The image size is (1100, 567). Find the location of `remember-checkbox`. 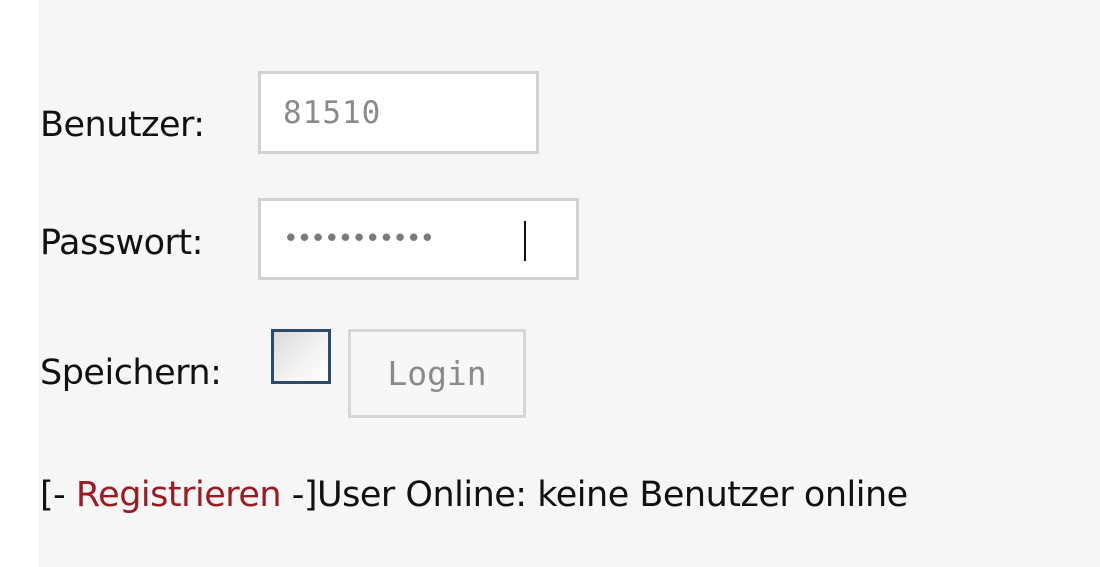

remember-checkbox is located at coordinates (301, 356).